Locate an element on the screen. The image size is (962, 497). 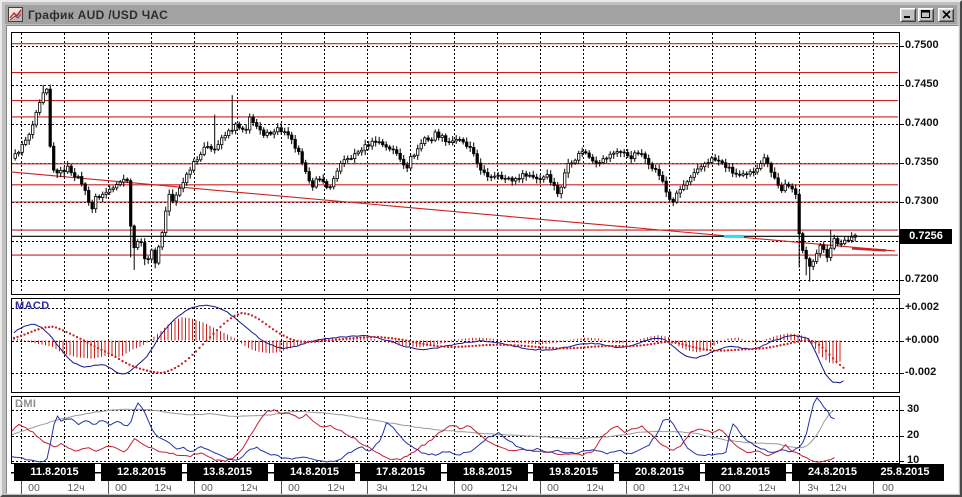
dmi-axis-label: 30 is located at coordinates (913, 409).